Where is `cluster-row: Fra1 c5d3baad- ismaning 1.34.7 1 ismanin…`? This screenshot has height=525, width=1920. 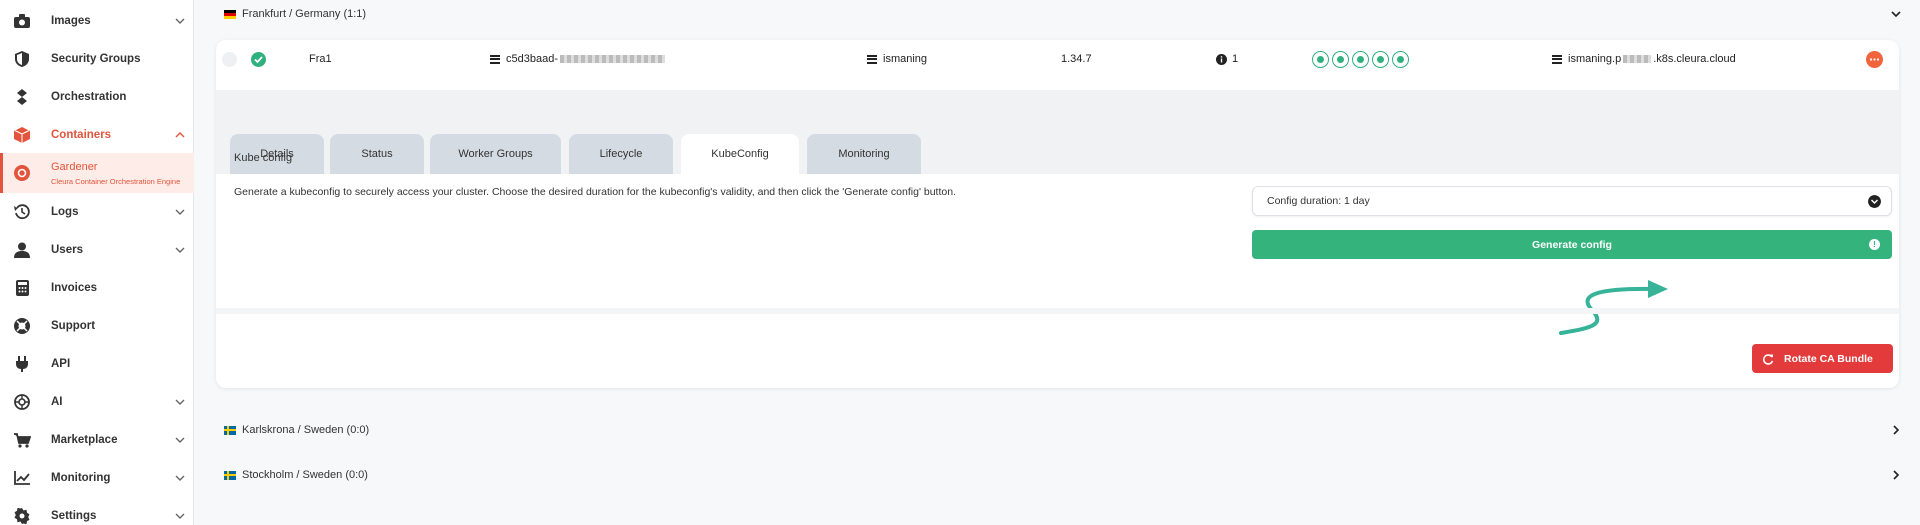 cluster-row: Fra1 c5d3baad- ismaning 1.34.7 1 ismanin… is located at coordinates (1057, 59).